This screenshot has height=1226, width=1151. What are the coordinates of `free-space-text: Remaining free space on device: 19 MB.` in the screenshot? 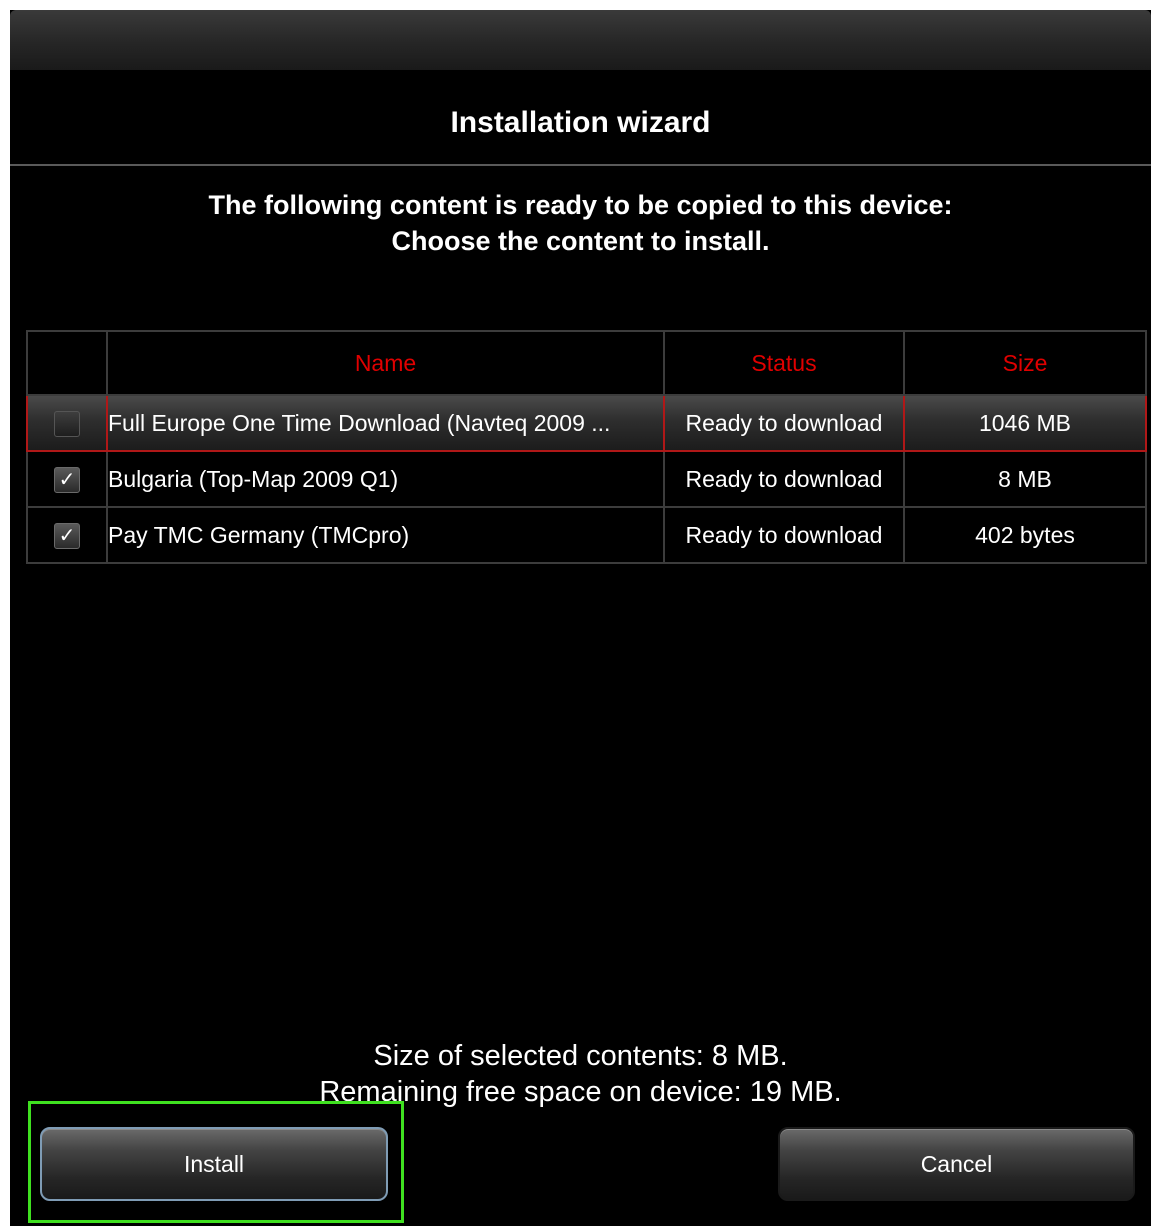 It's located at (580, 1092).